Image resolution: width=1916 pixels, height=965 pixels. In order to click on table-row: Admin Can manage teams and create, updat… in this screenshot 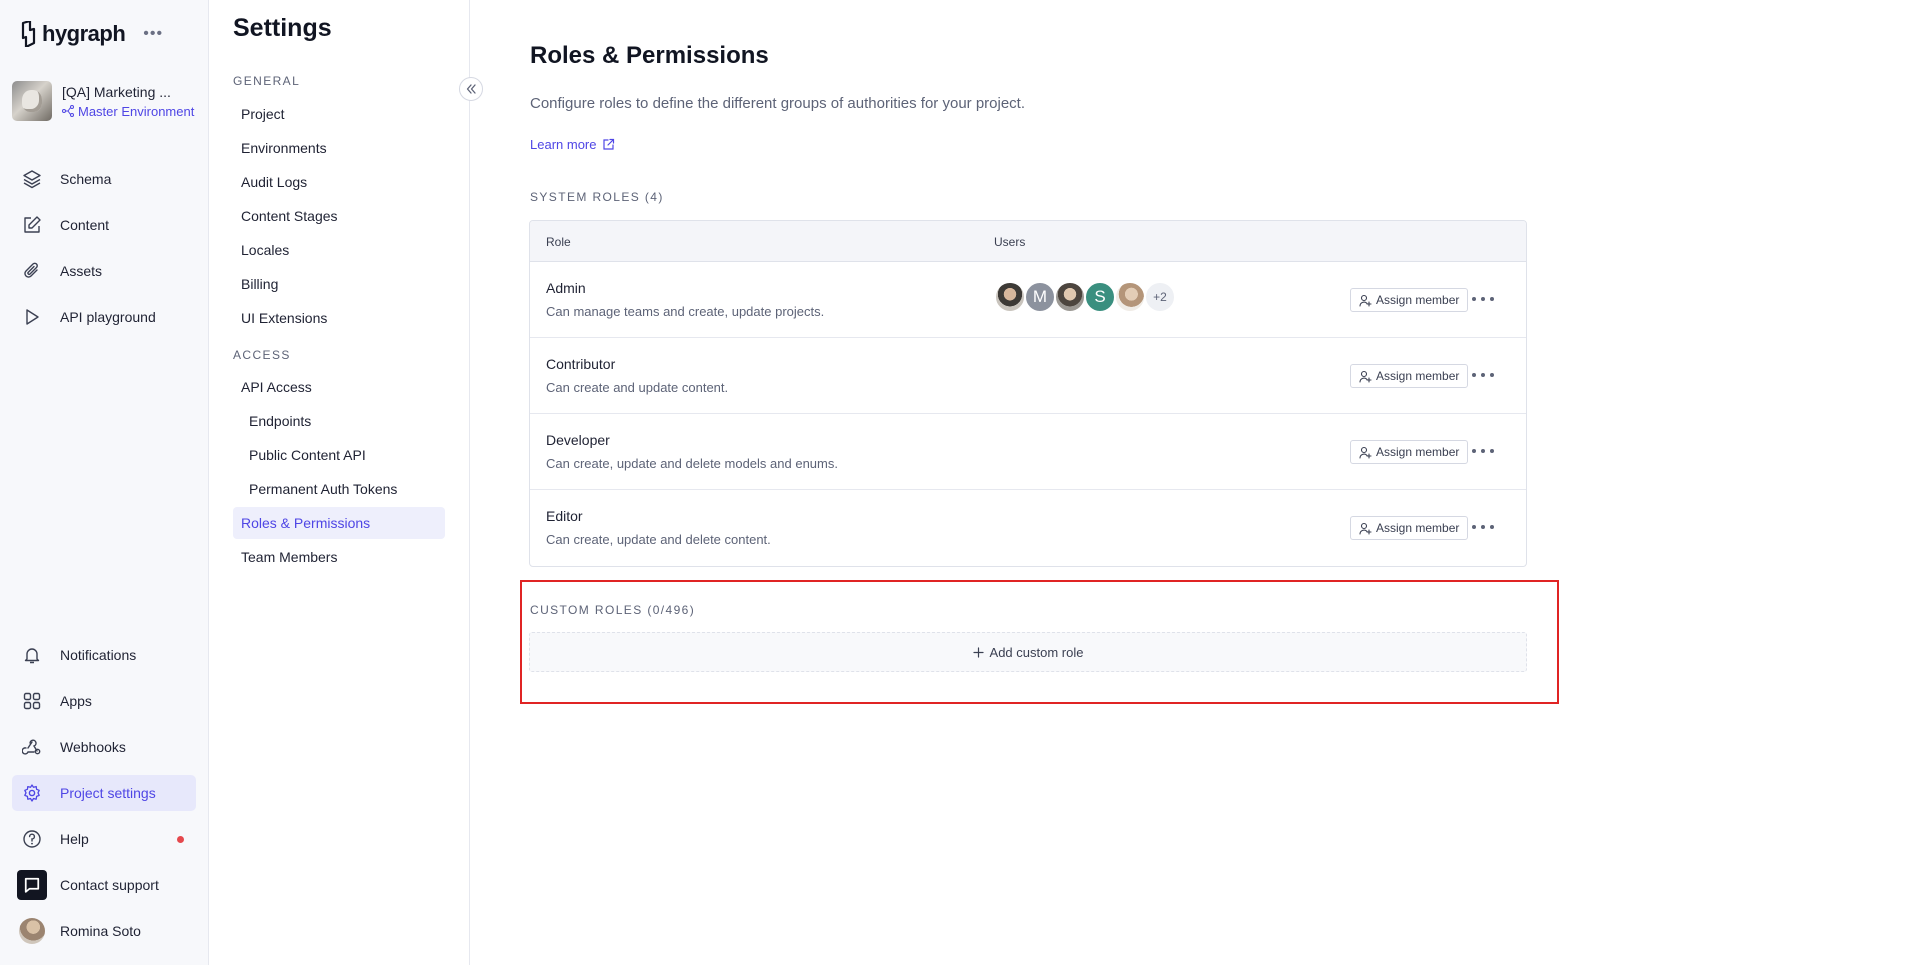, I will do `click(1028, 300)`.